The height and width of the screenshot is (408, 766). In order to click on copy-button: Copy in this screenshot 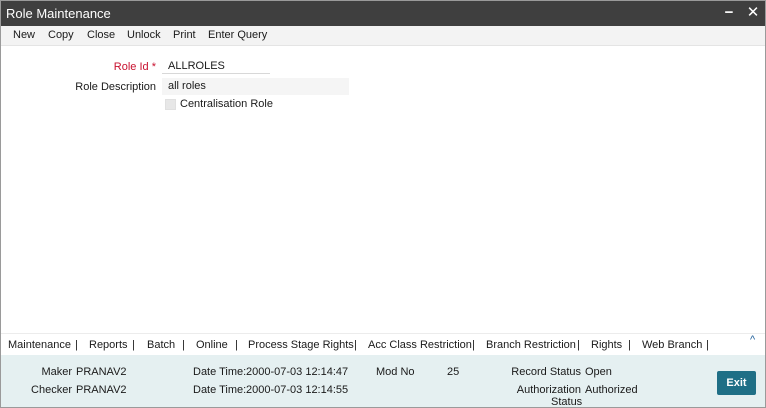, I will do `click(61, 35)`.